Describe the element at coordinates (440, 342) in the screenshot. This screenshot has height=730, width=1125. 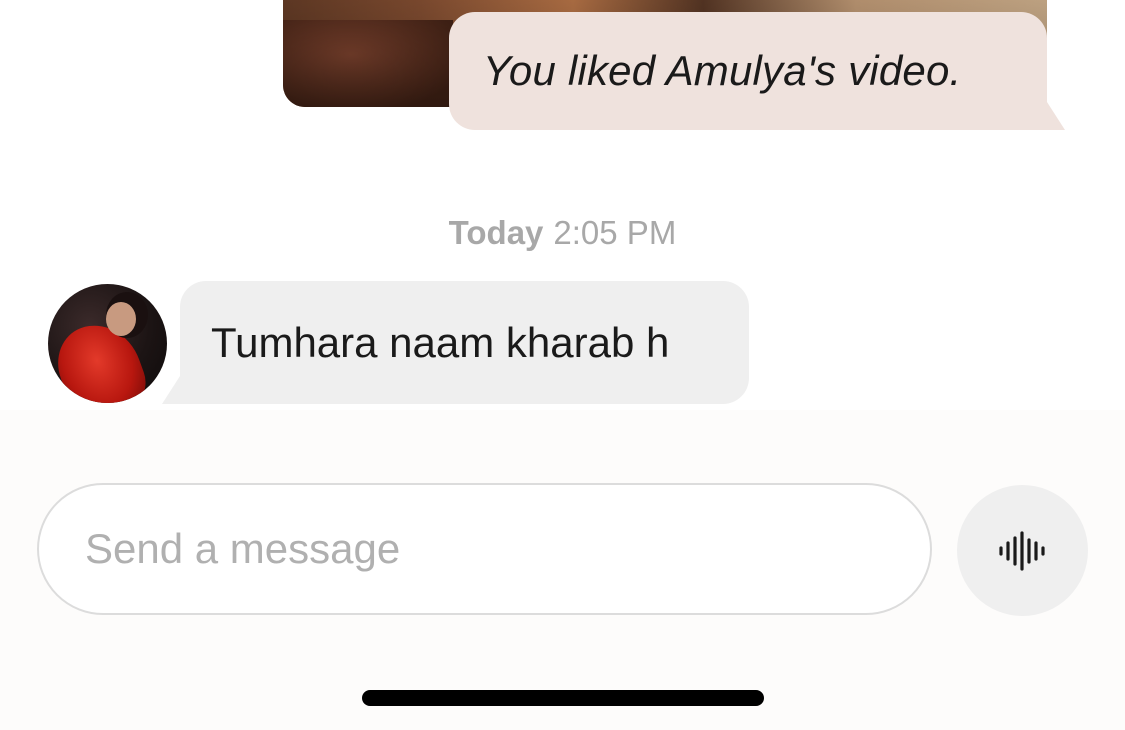
I see `incoming-message-text: Tumhara naam kharab h` at that location.